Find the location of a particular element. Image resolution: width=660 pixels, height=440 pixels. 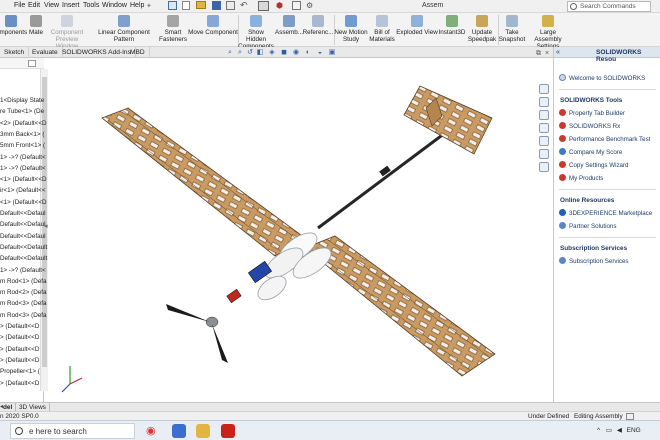

rebuild-icon: ⬢ is located at coordinates (279, 5).